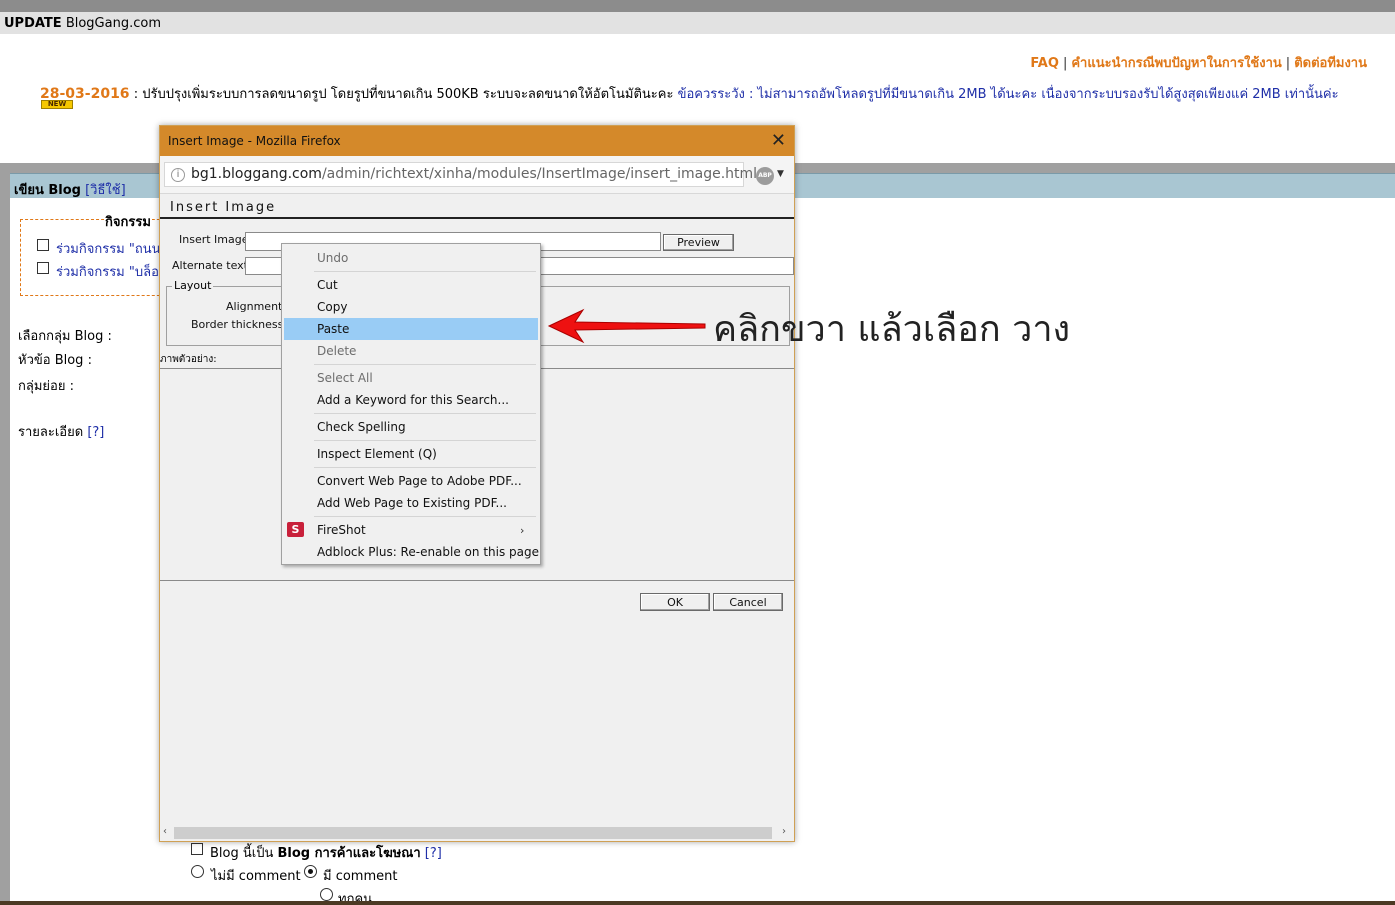 Image resolution: width=1395 pixels, height=905 pixels. I want to click on chevron-down-icon: ▼, so click(780, 174).